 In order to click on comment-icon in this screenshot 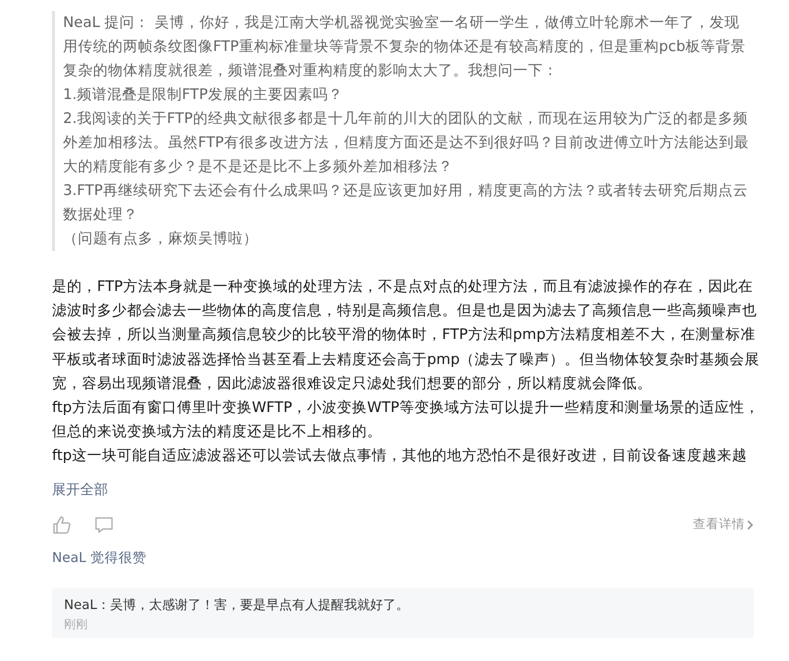, I will do `click(104, 524)`.